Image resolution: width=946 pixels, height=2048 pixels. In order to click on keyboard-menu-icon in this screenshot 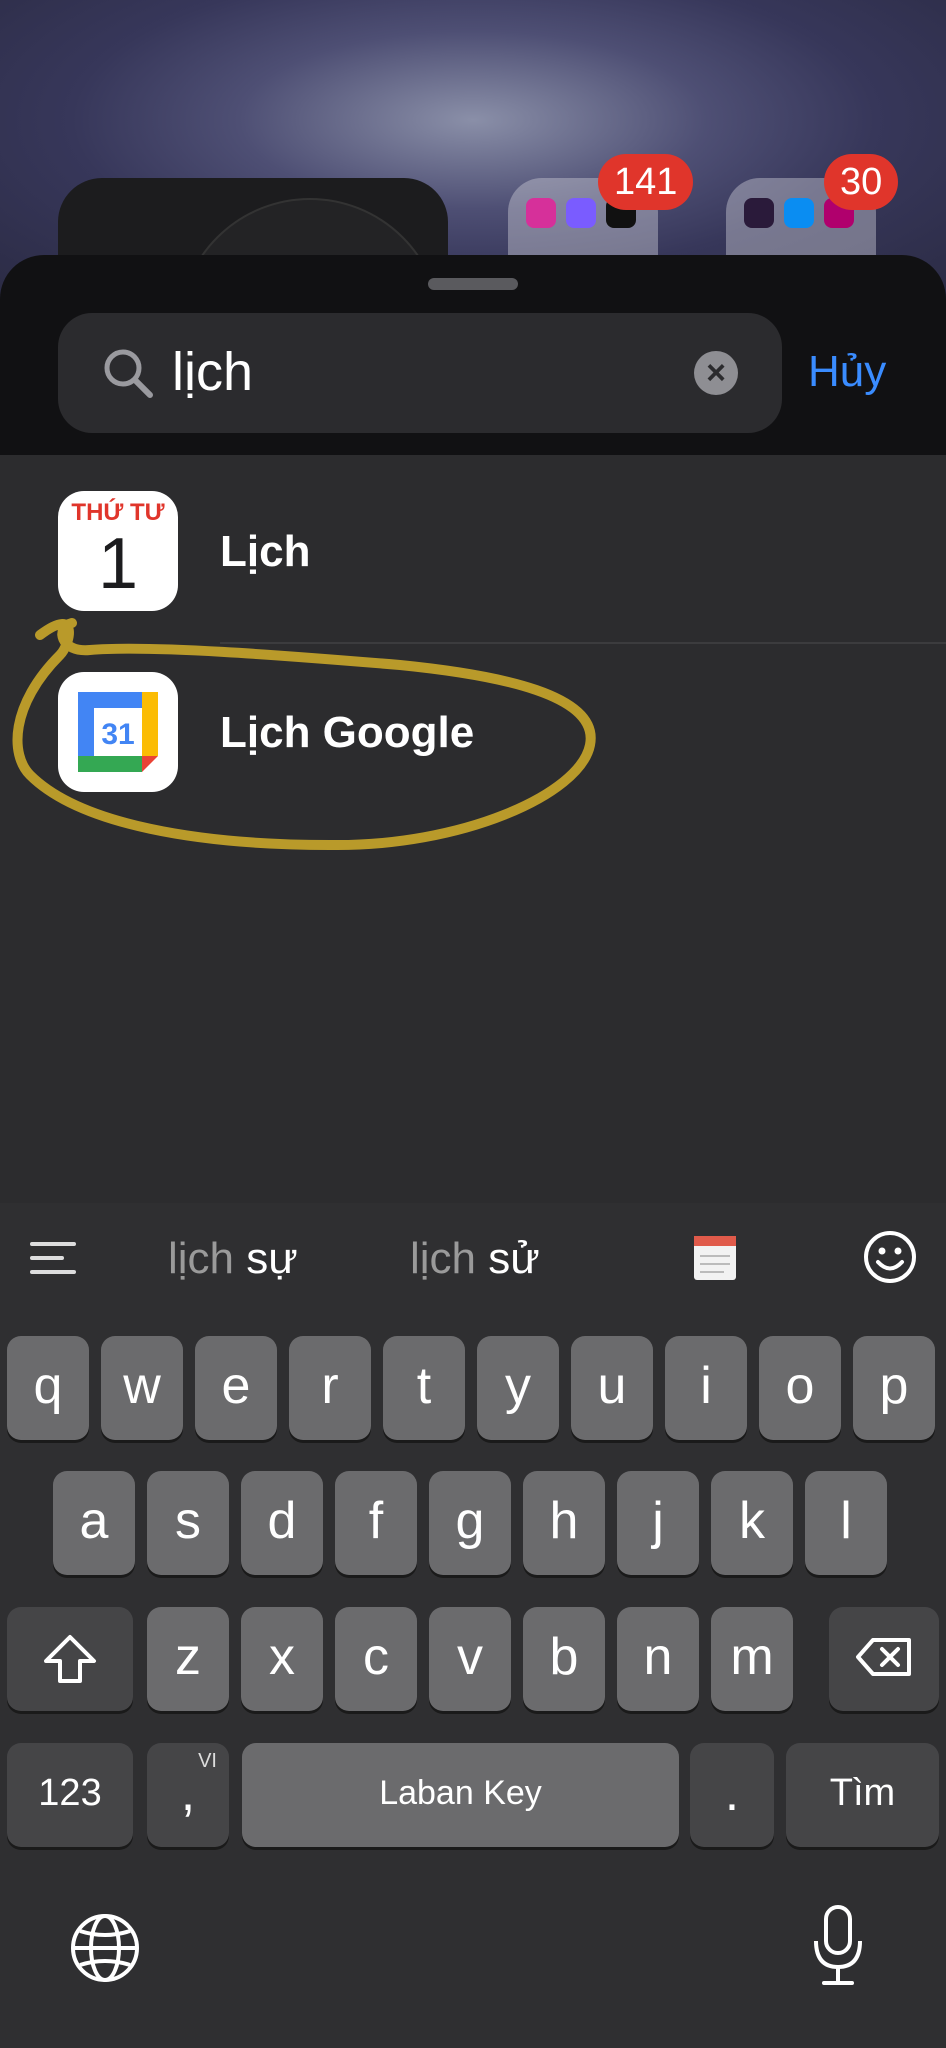, I will do `click(53, 1258)`.